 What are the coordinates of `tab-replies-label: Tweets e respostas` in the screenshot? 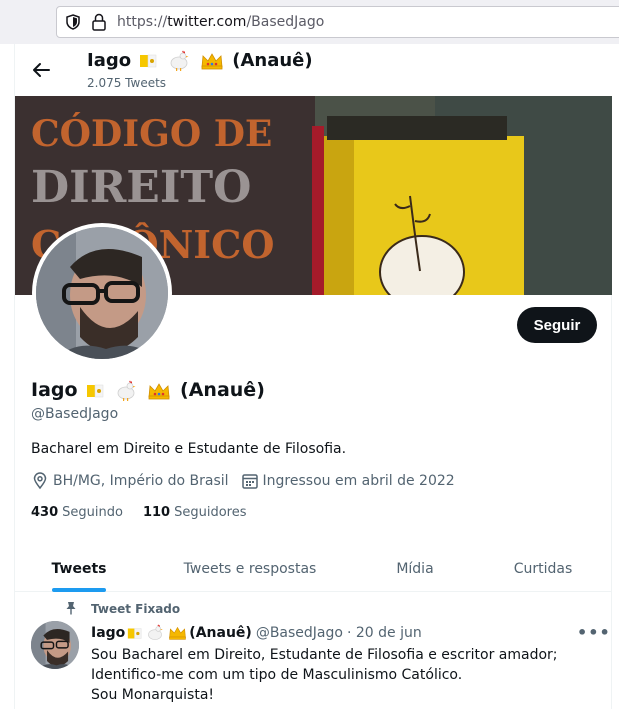 It's located at (250, 569).